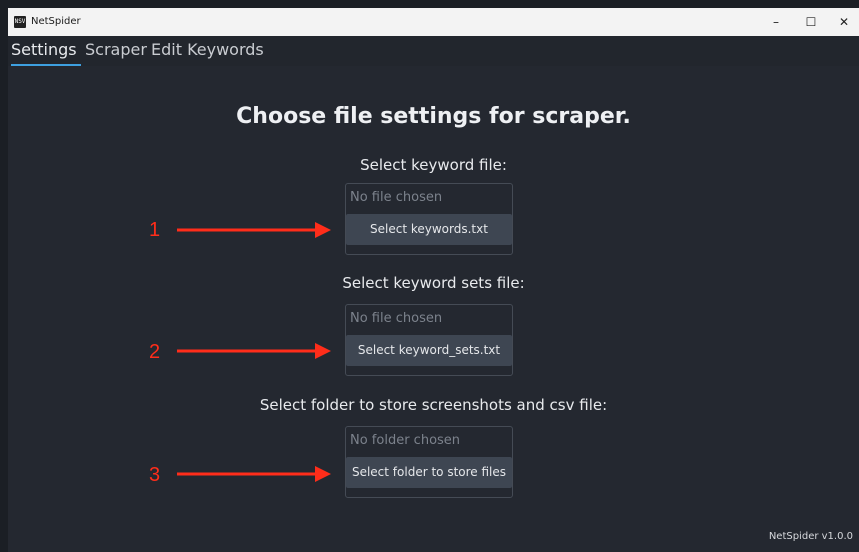 The width and height of the screenshot is (859, 552). I want to click on select-keywords-button: Select keywords.txt, so click(429, 229).